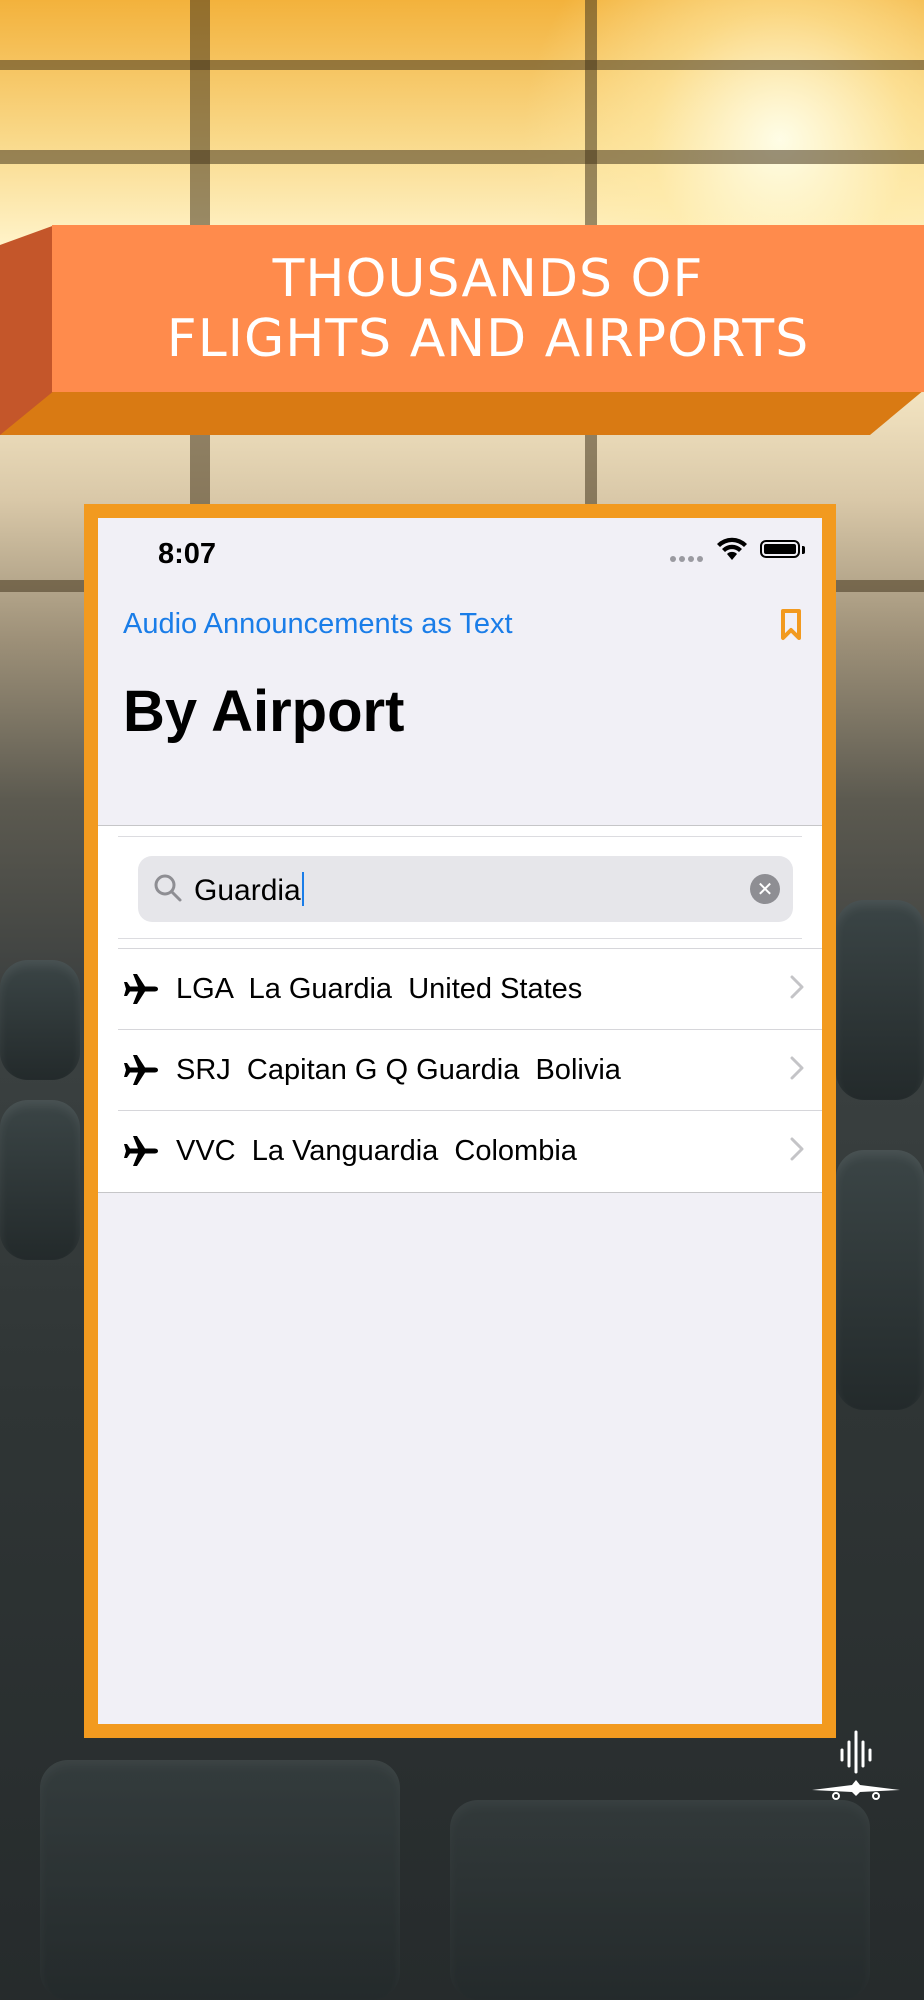 The image size is (924, 2000). Describe the element at coordinates (168, 890) in the screenshot. I see `search-icon` at that location.